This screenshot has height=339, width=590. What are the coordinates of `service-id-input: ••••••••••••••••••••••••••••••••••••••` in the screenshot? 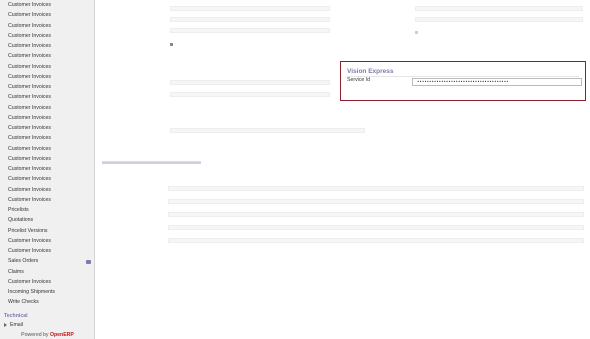 It's located at (497, 82).